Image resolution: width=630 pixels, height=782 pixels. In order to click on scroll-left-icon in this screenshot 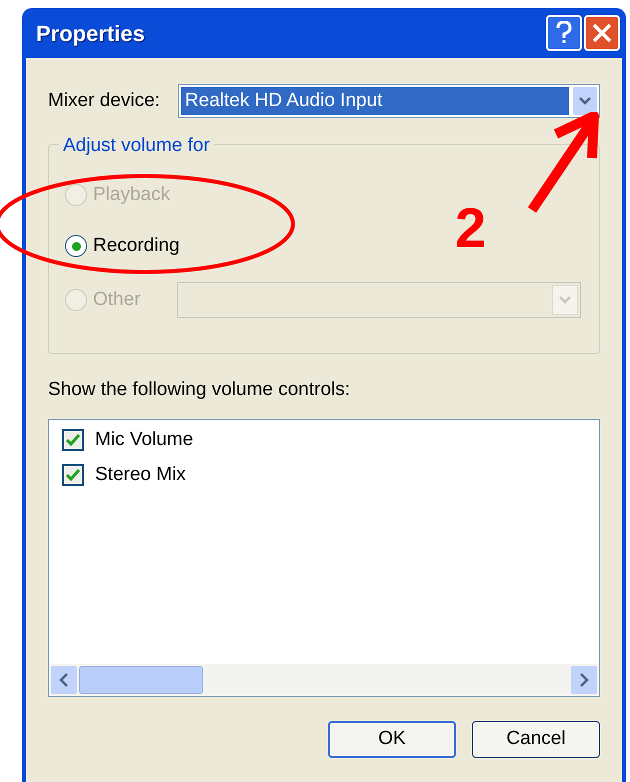, I will do `click(64, 679)`.